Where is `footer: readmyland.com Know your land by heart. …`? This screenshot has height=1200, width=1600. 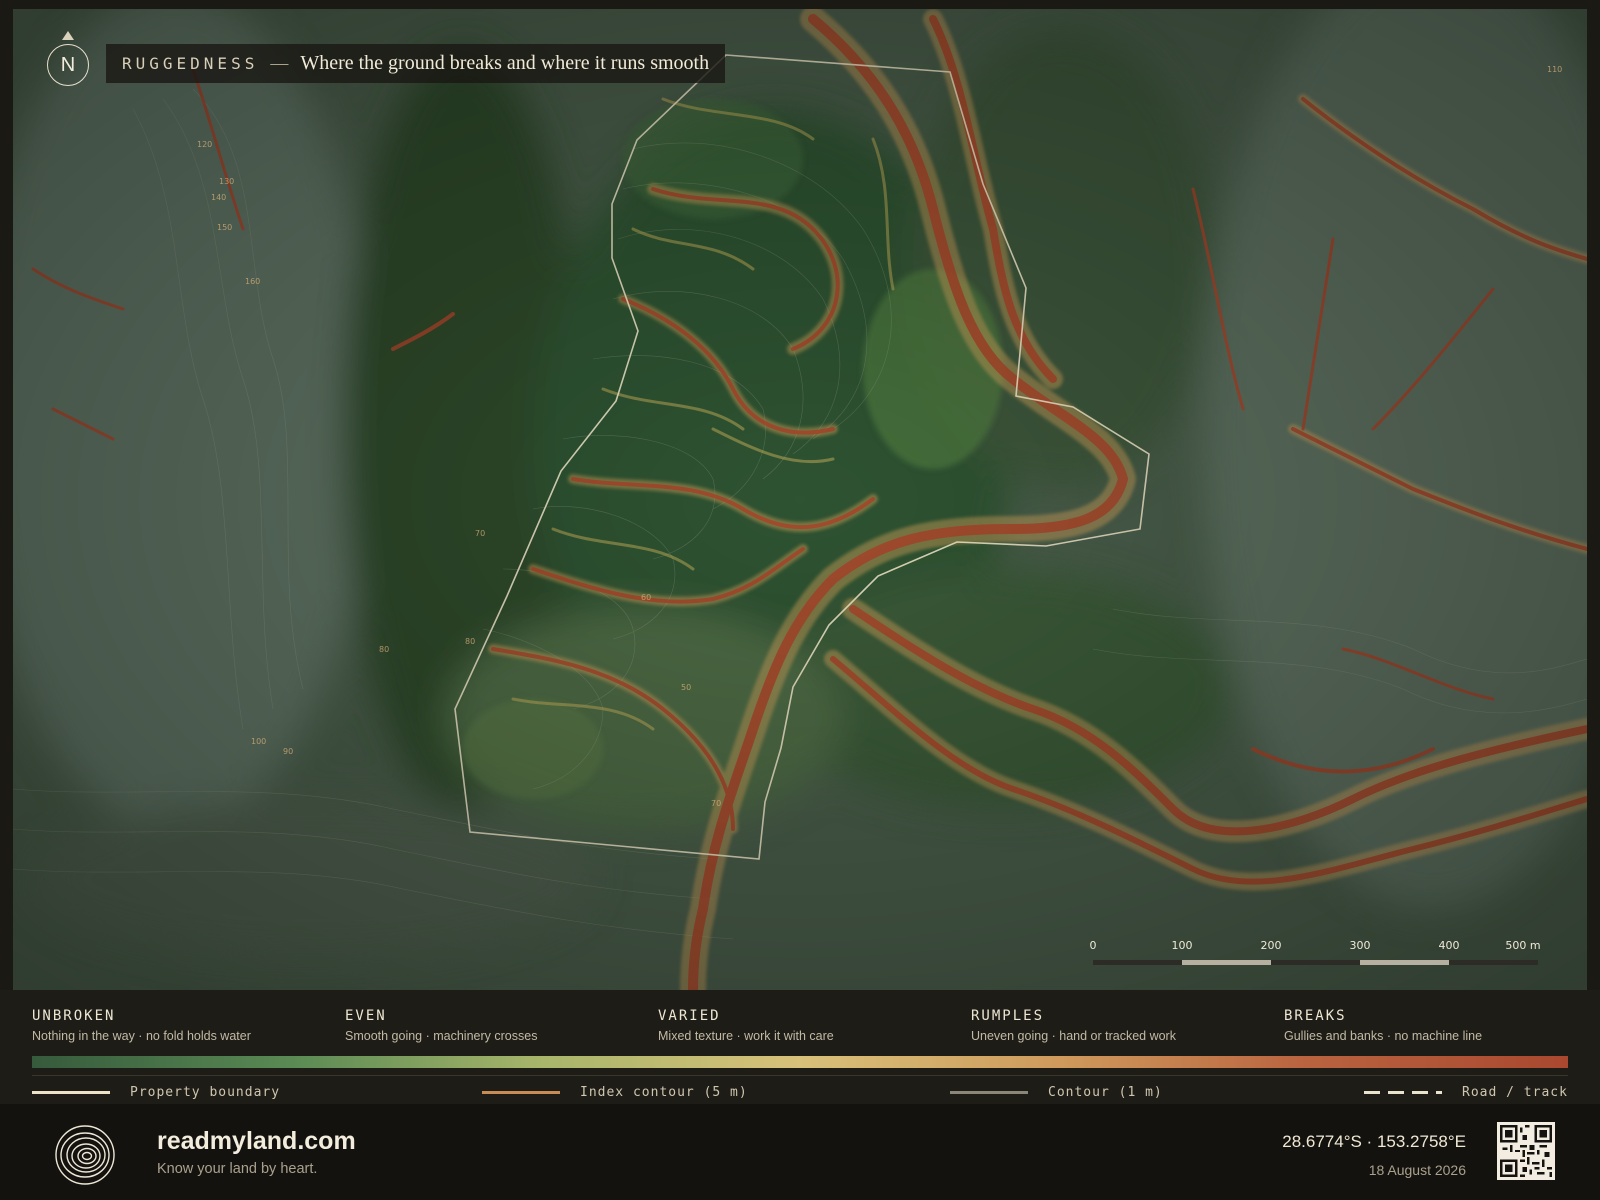 footer: readmyland.com Know your land by heart. … is located at coordinates (800, 1152).